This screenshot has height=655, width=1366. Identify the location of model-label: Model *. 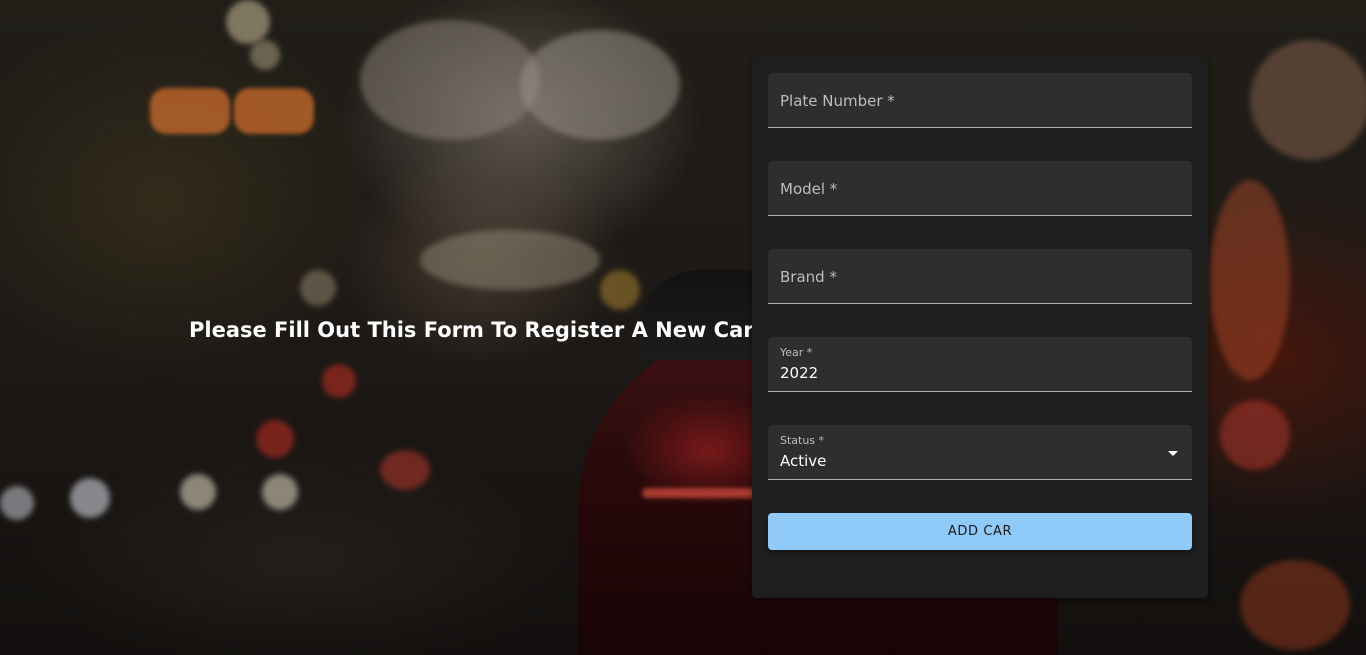
(809, 189).